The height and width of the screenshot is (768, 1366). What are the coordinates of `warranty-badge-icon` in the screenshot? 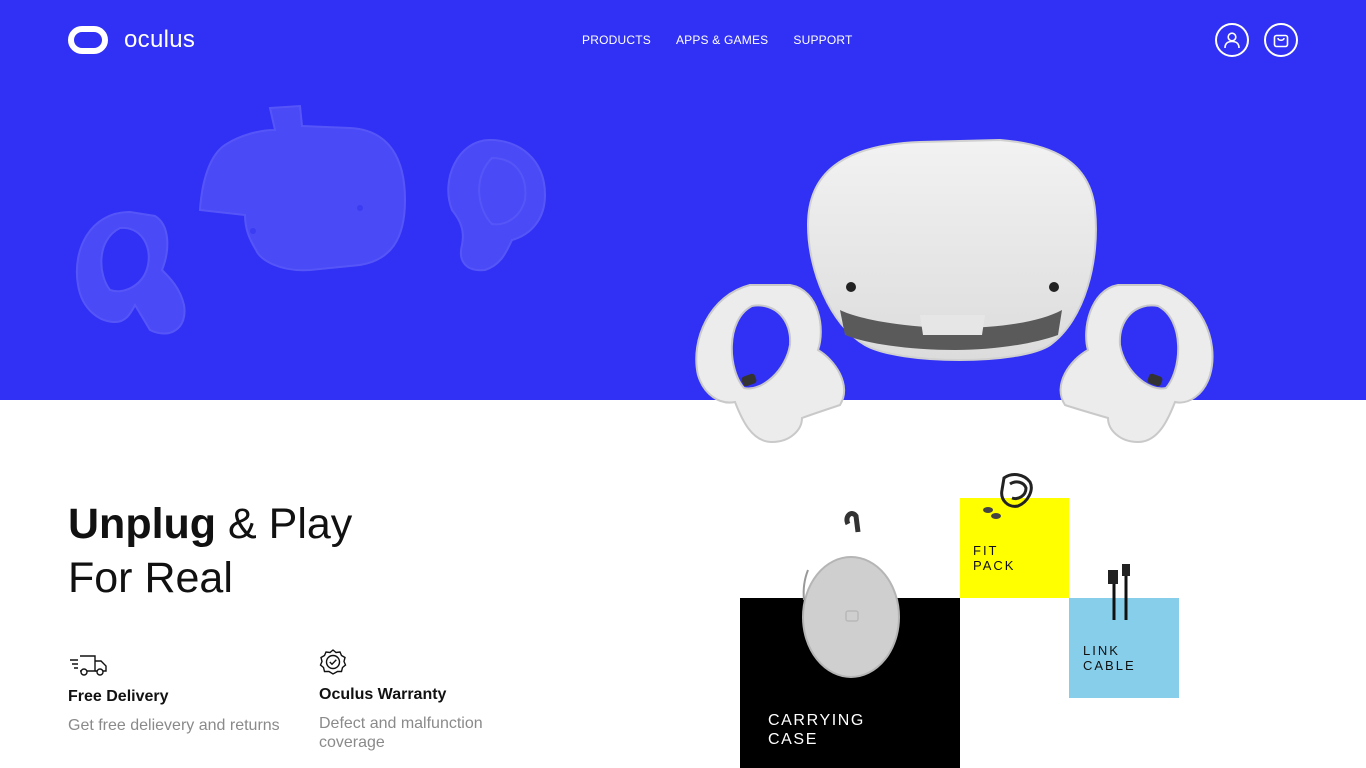 It's located at (333, 662).